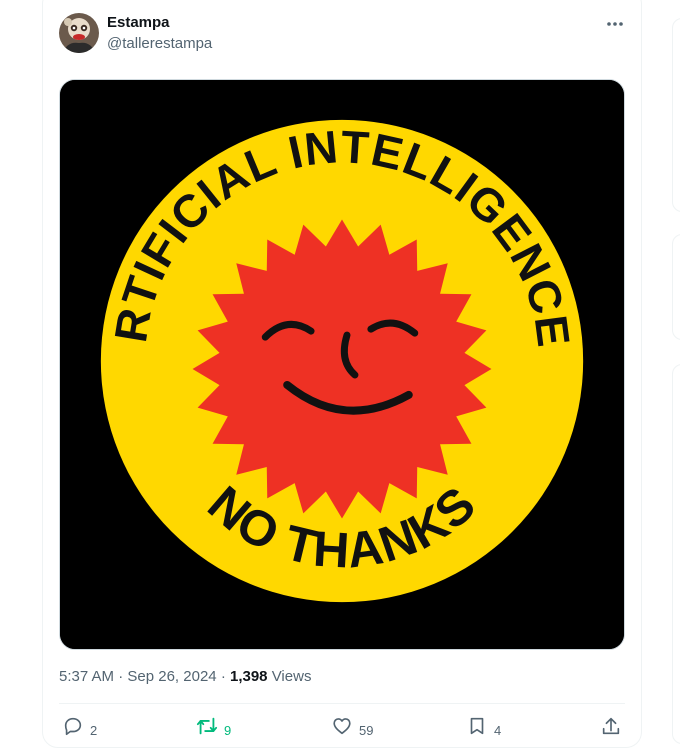 Image resolution: width=680 pixels, height=748 pixels. Describe the element at coordinates (342, 726) in the screenshot. I see `like-icon` at that location.